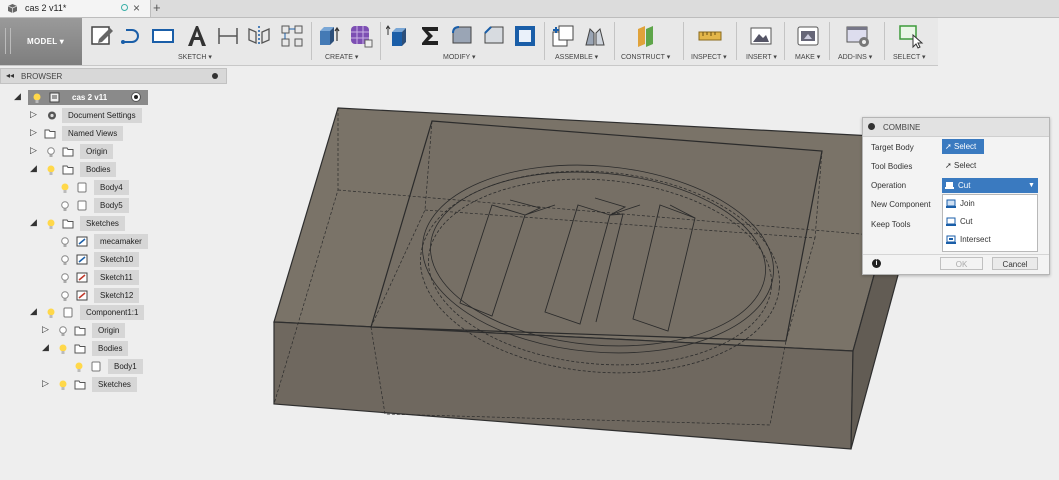 Image resolution: width=1059 pixels, height=480 pixels. I want to click on tree-item-label: Sketches, so click(114, 384).